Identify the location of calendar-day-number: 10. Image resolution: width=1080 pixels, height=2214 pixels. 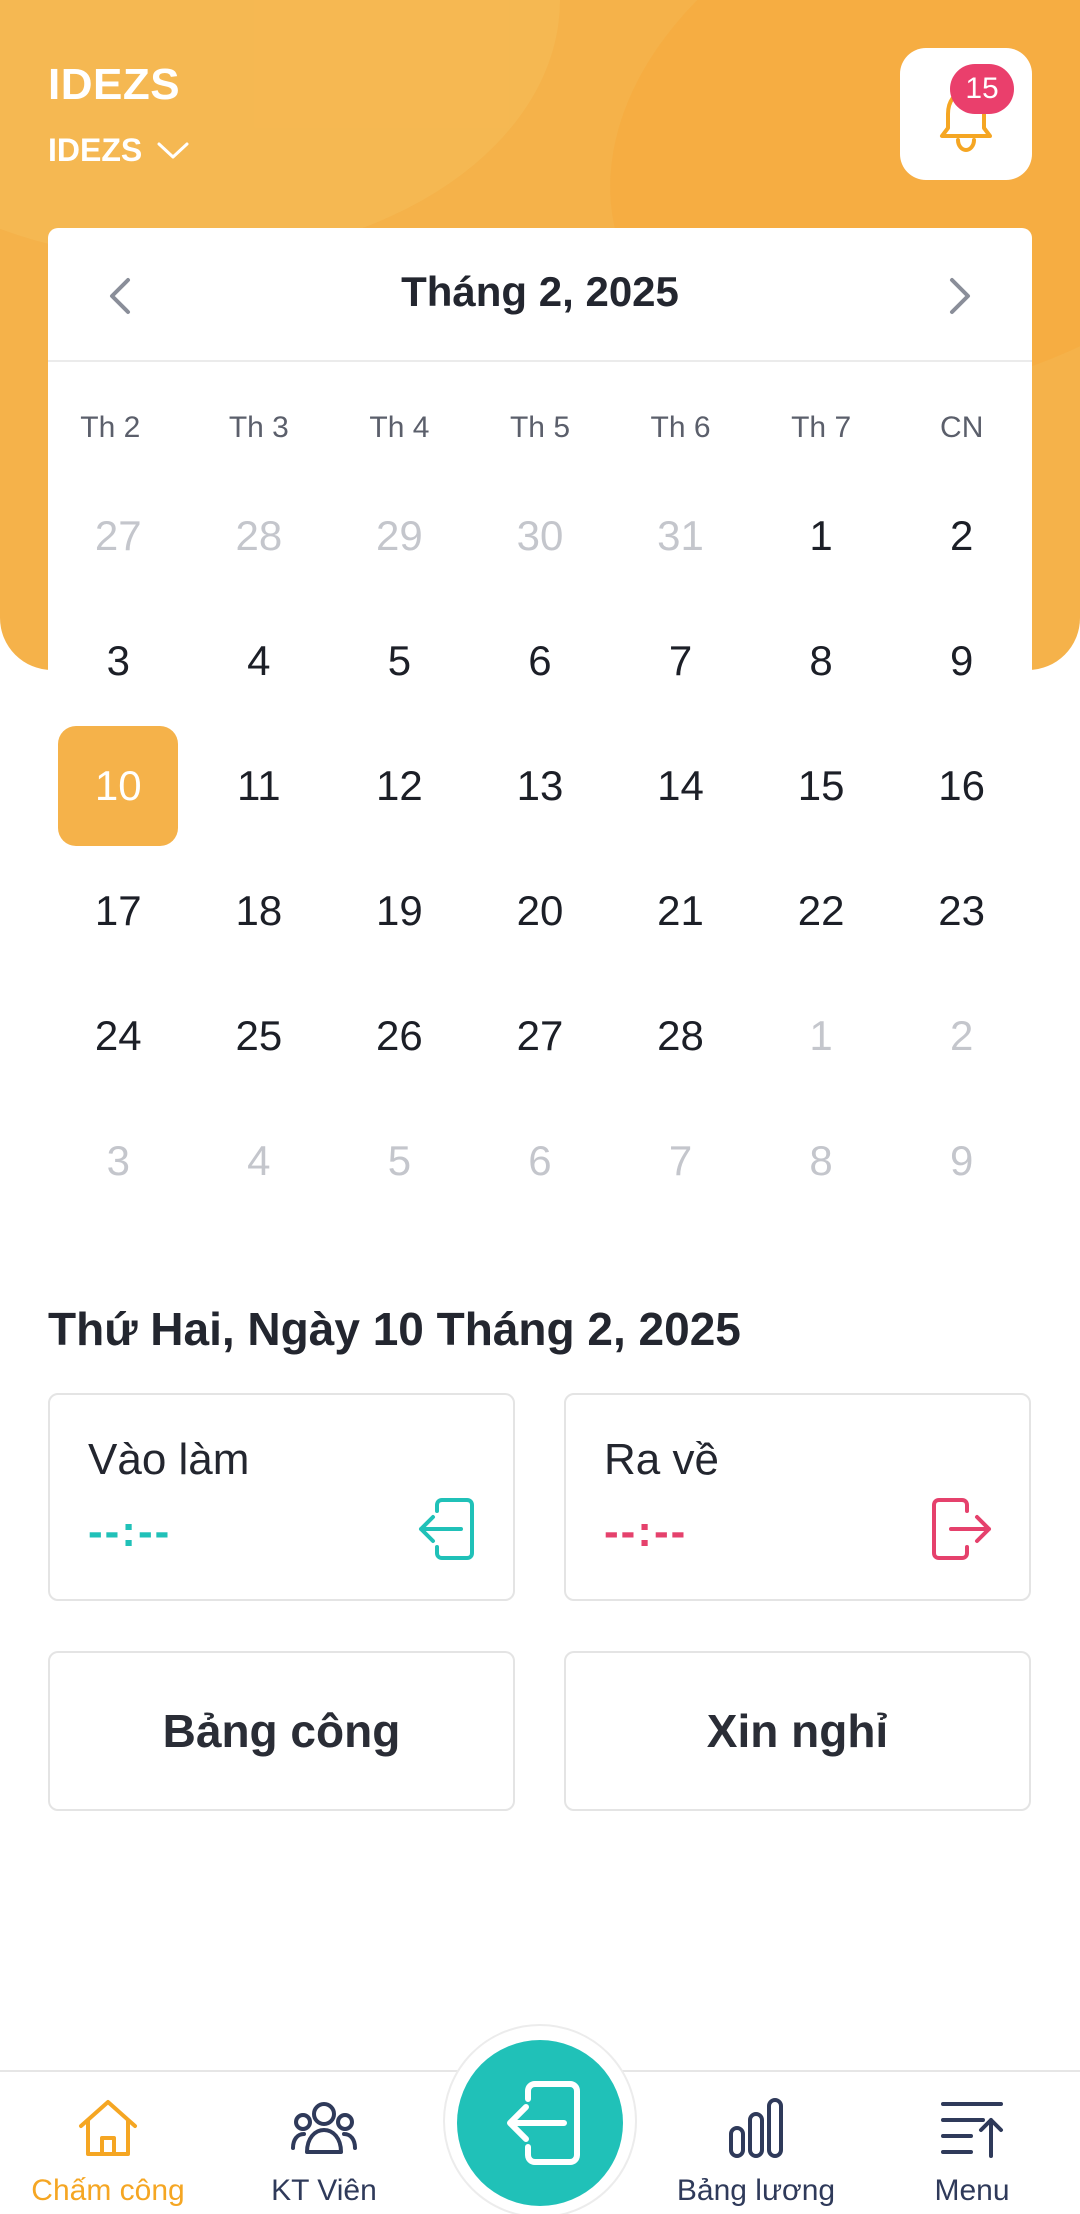
(118, 785).